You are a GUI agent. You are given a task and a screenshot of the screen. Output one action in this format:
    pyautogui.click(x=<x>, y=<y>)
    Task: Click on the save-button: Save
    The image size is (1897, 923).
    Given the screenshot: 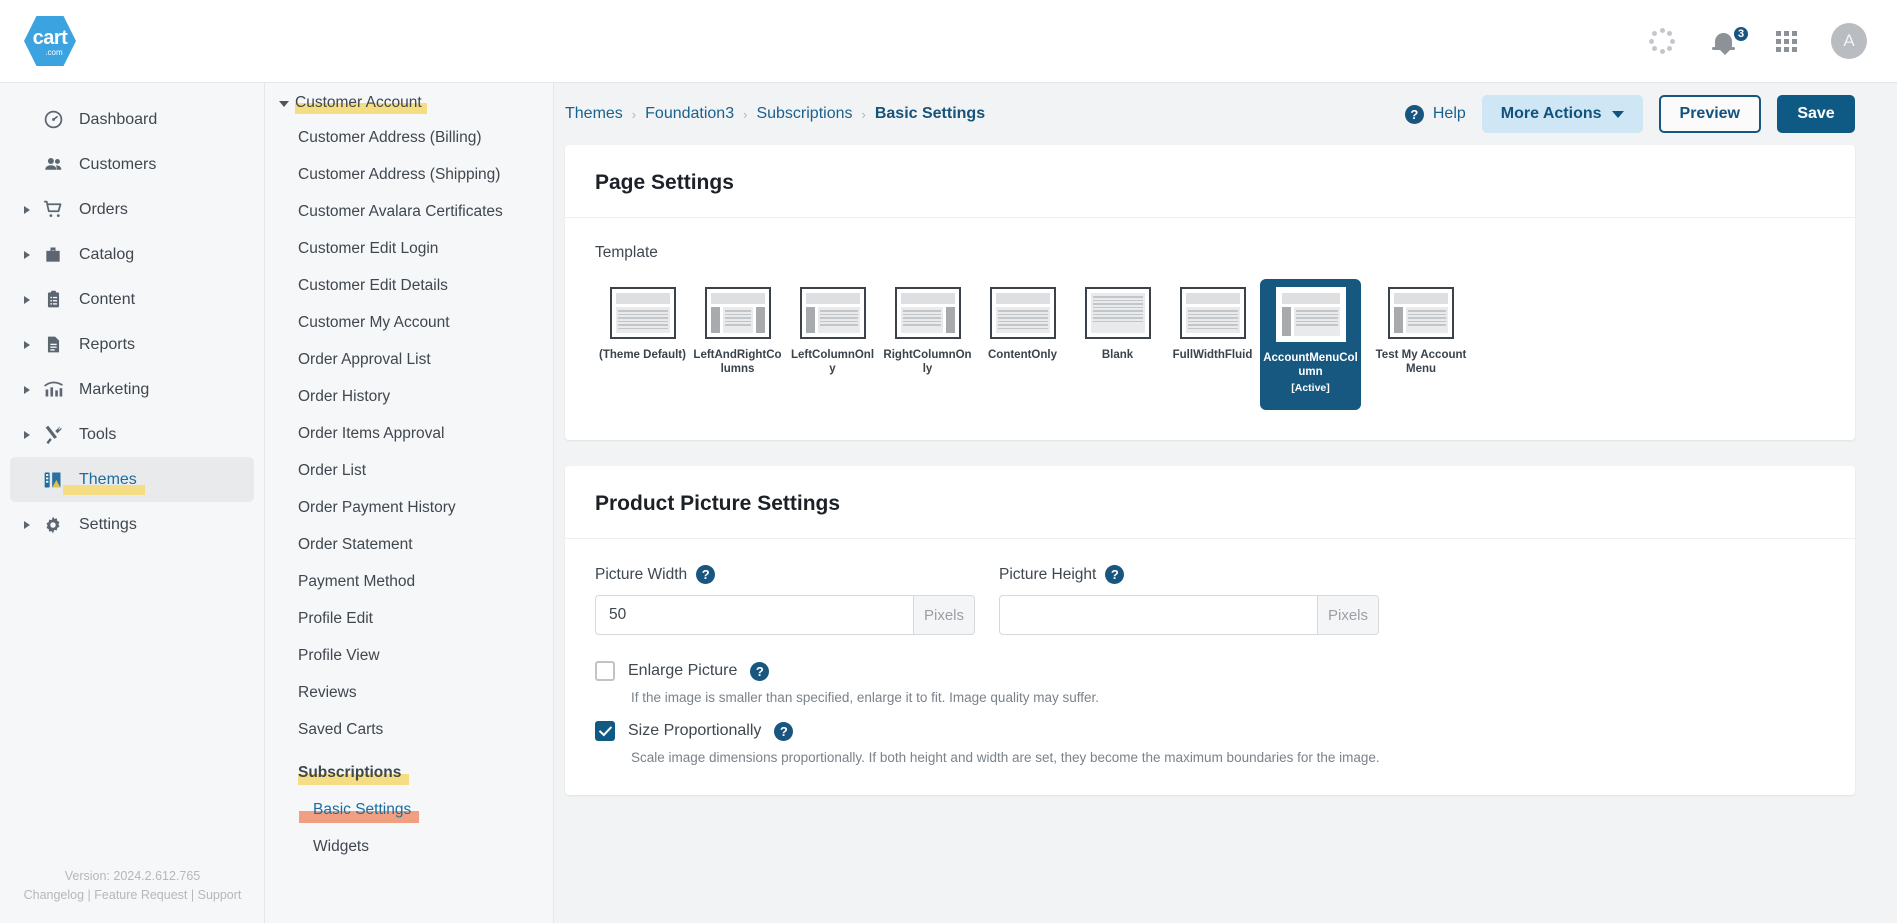 What is the action you would take?
    pyautogui.click(x=1816, y=114)
    